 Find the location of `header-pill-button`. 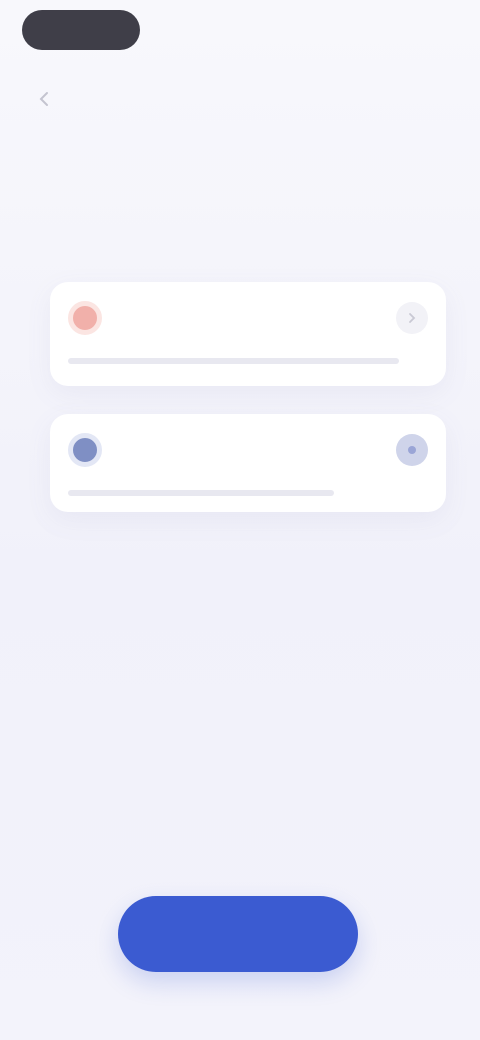

header-pill-button is located at coordinates (81, 30).